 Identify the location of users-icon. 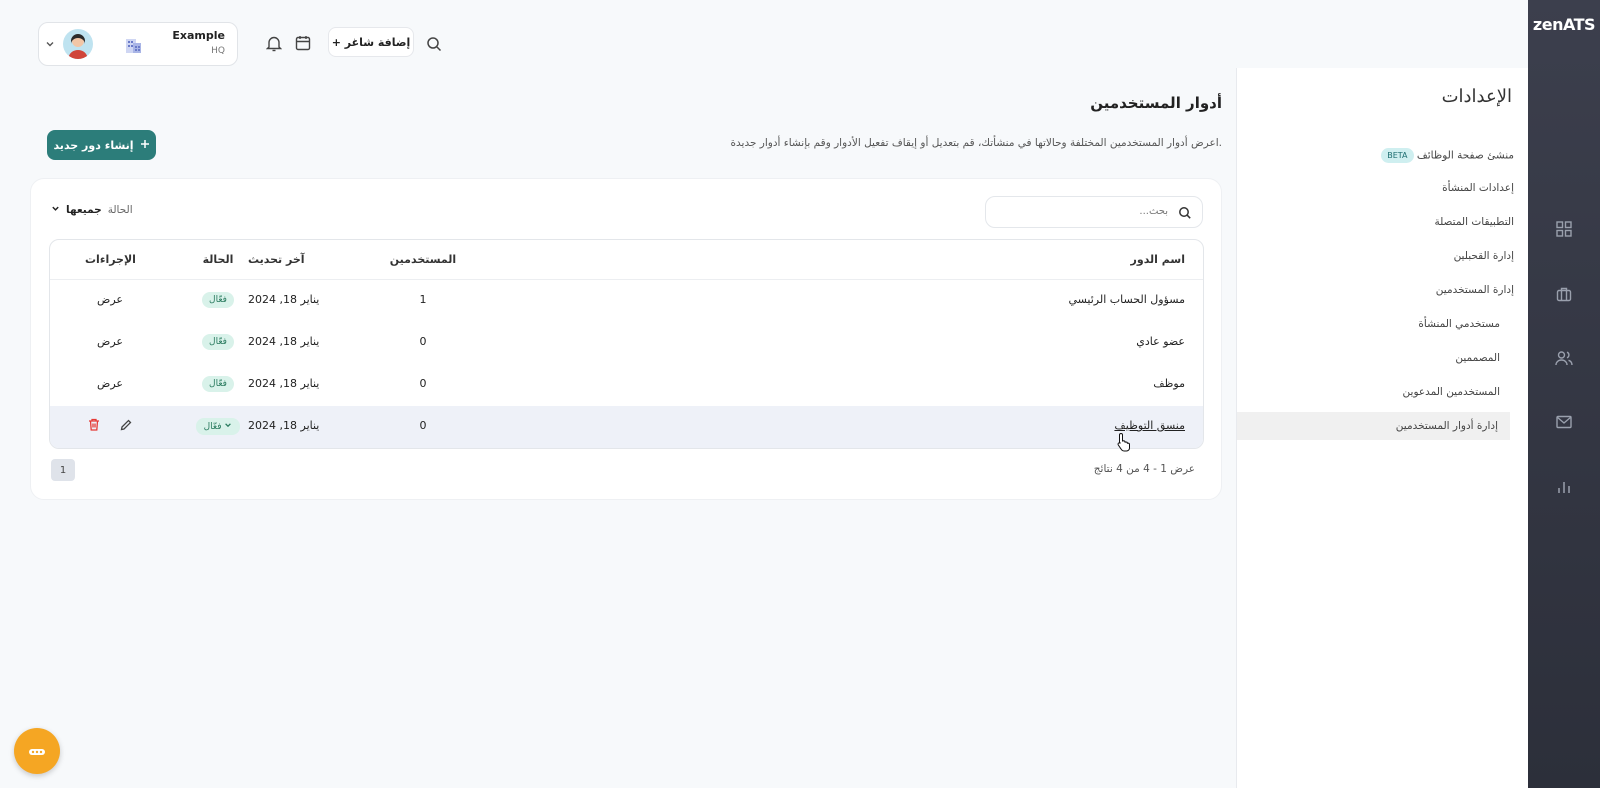
(1564, 358).